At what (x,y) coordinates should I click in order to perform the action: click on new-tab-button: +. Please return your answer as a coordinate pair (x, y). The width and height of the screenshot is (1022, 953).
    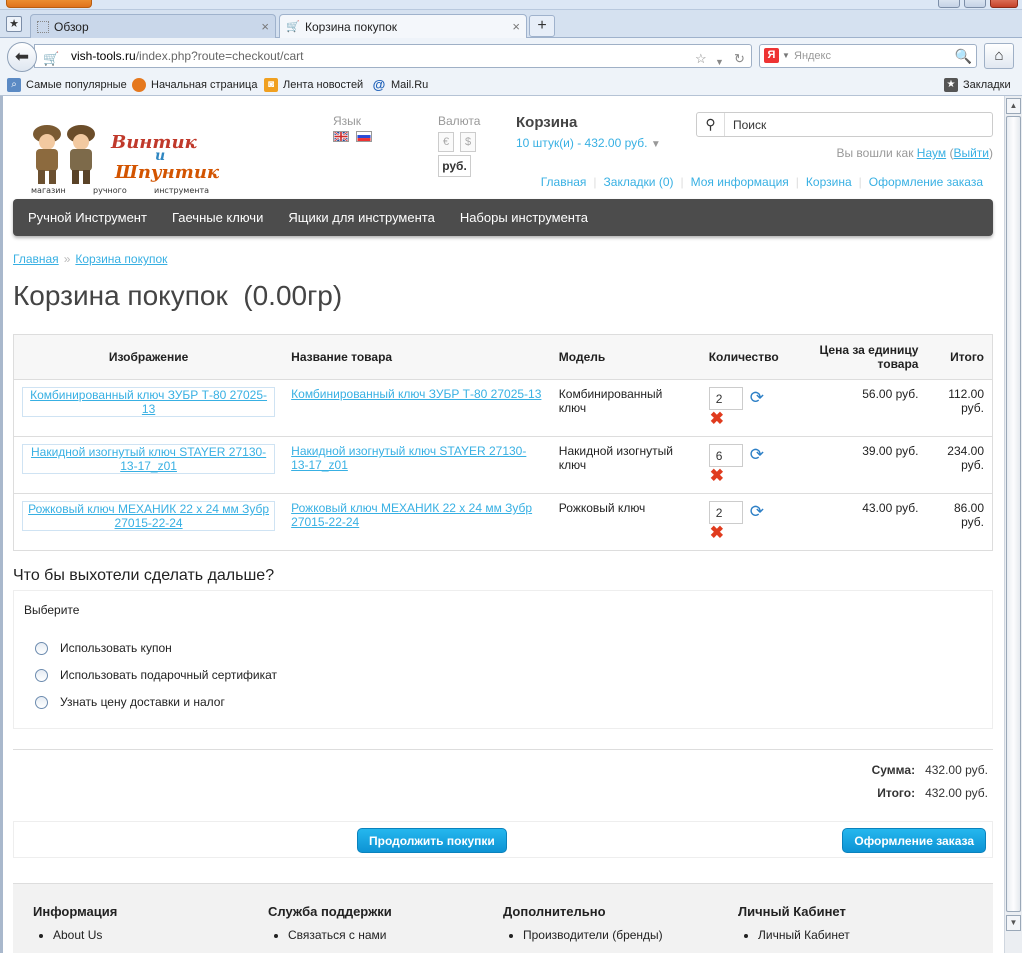
    Looking at the image, I should click on (542, 26).